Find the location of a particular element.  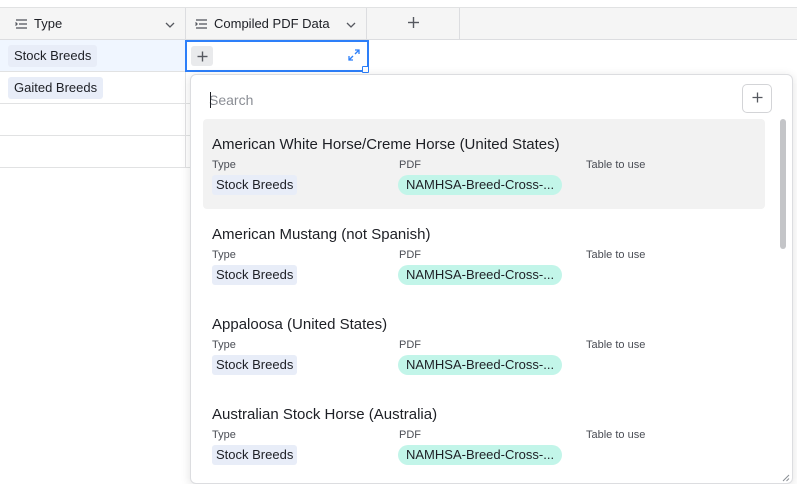

column-header-type: Type is located at coordinates (93, 23).